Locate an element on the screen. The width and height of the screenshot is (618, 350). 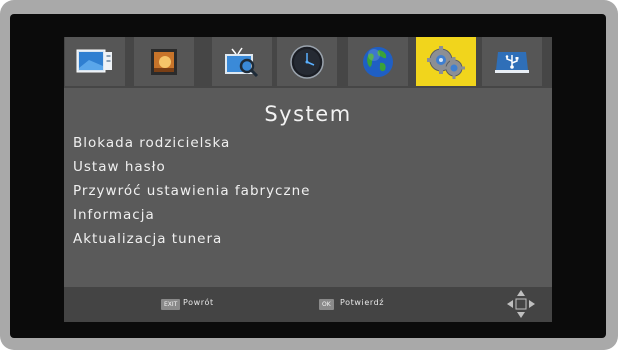
system-gears-icon is located at coordinates (446, 62).